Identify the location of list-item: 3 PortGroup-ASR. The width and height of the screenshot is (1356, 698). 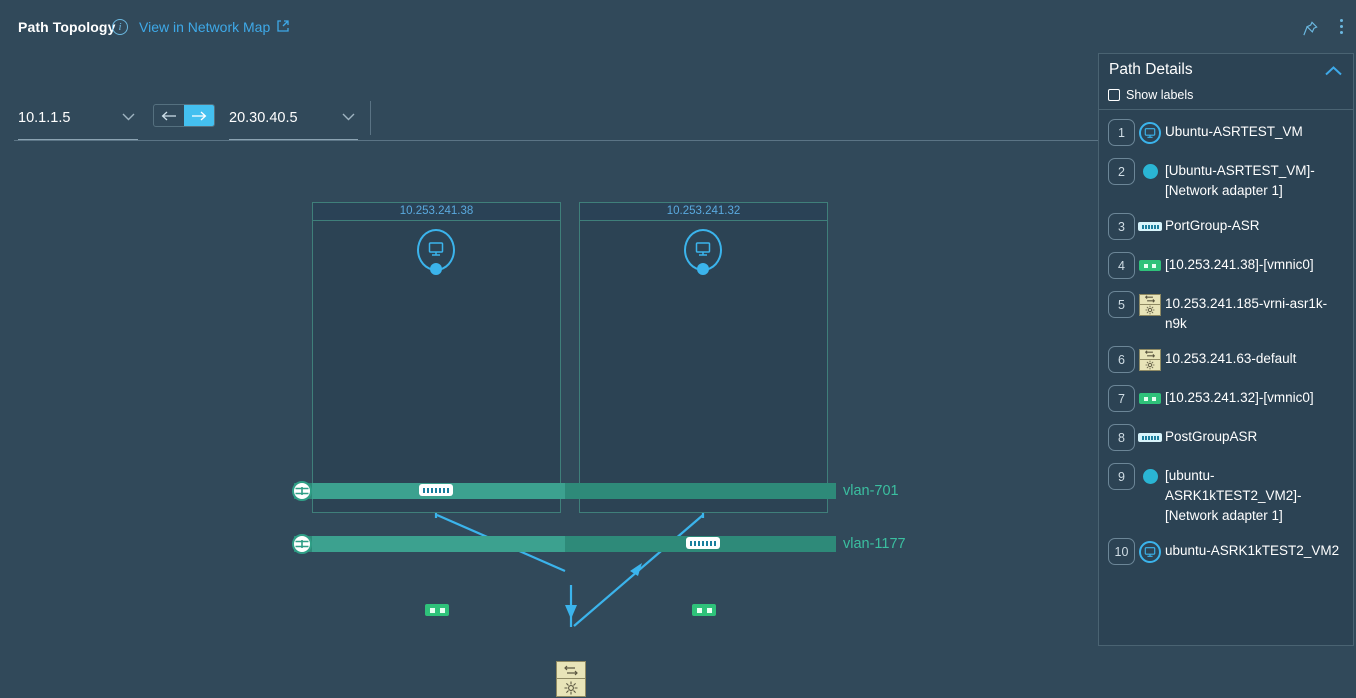
(1226, 226).